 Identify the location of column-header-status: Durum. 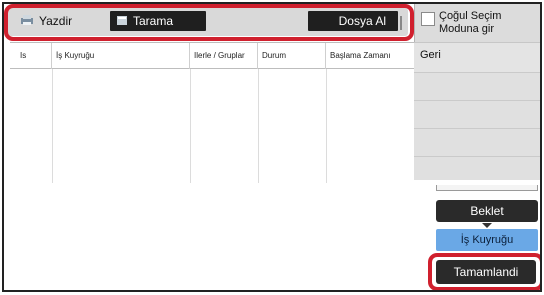
(292, 56).